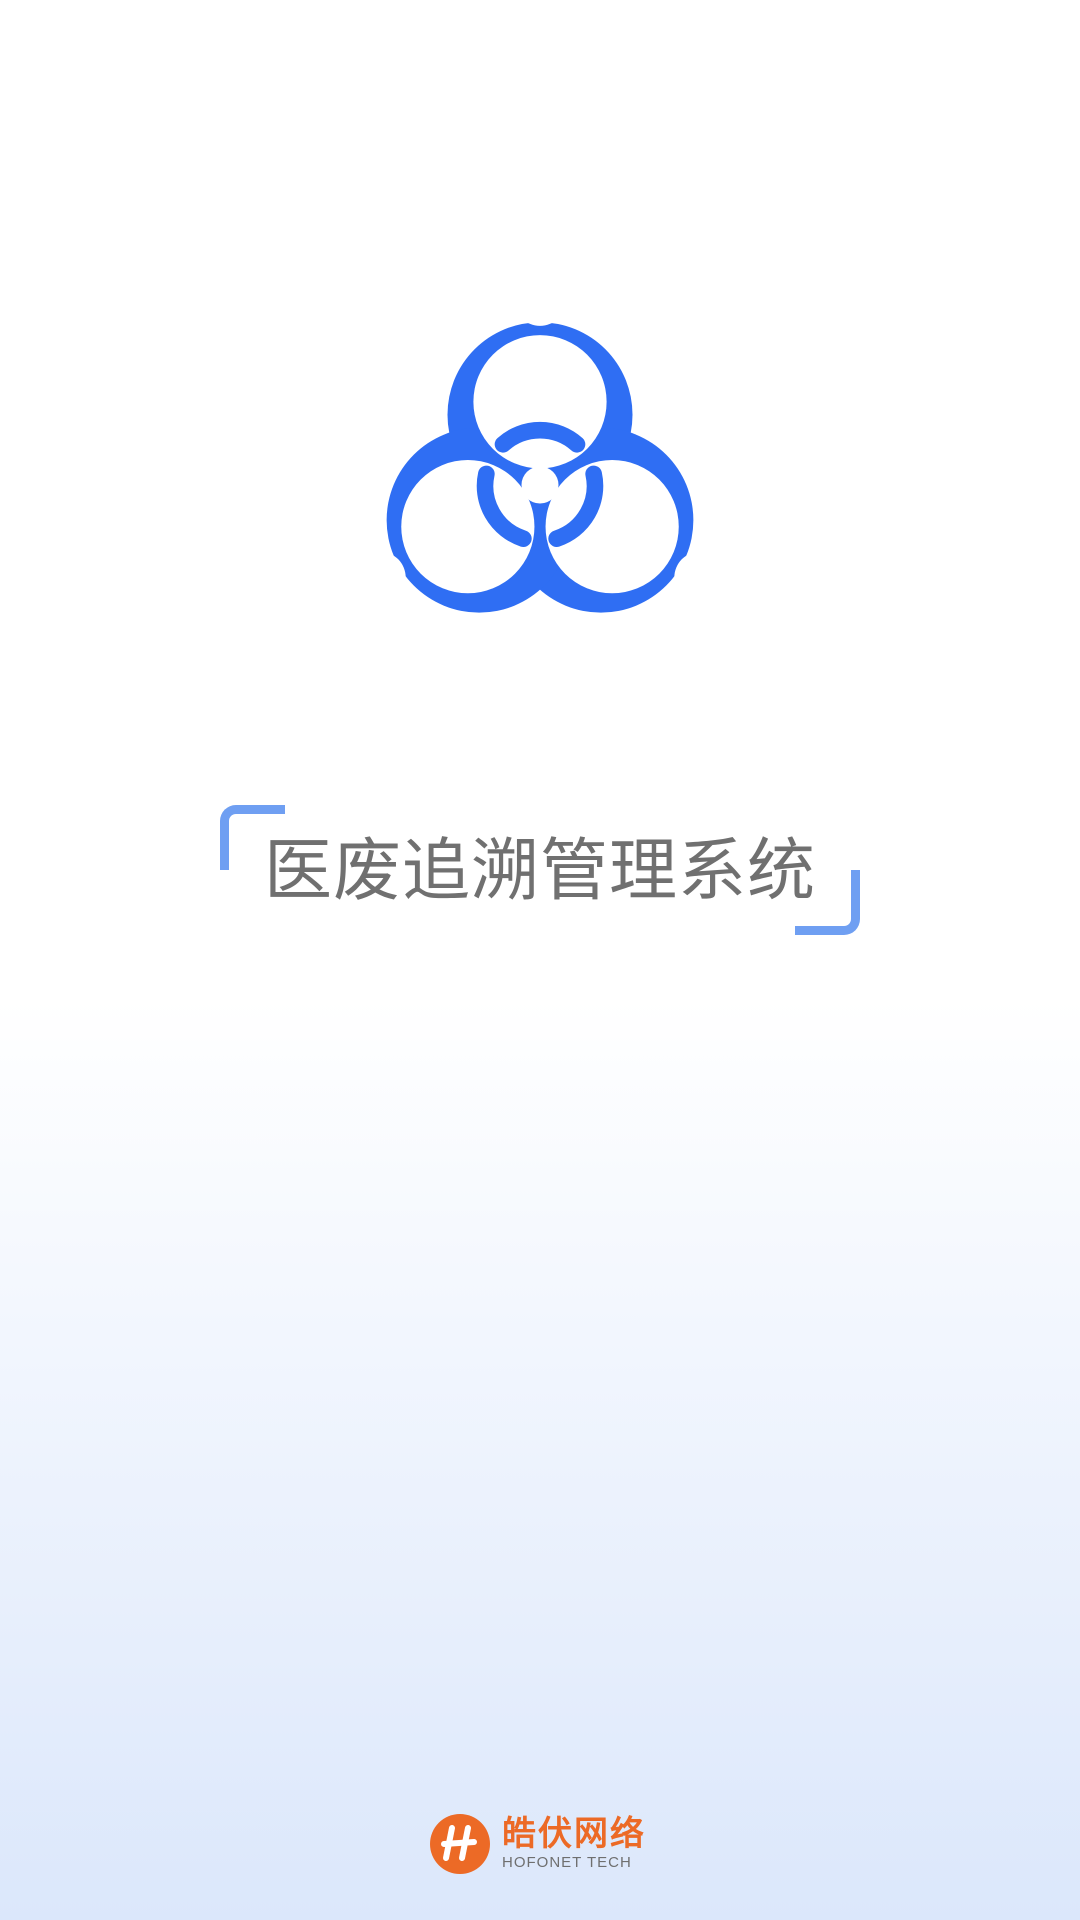 The width and height of the screenshot is (1080, 1920). I want to click on title-section: 医废追溯管理系统, so click(540, 870).